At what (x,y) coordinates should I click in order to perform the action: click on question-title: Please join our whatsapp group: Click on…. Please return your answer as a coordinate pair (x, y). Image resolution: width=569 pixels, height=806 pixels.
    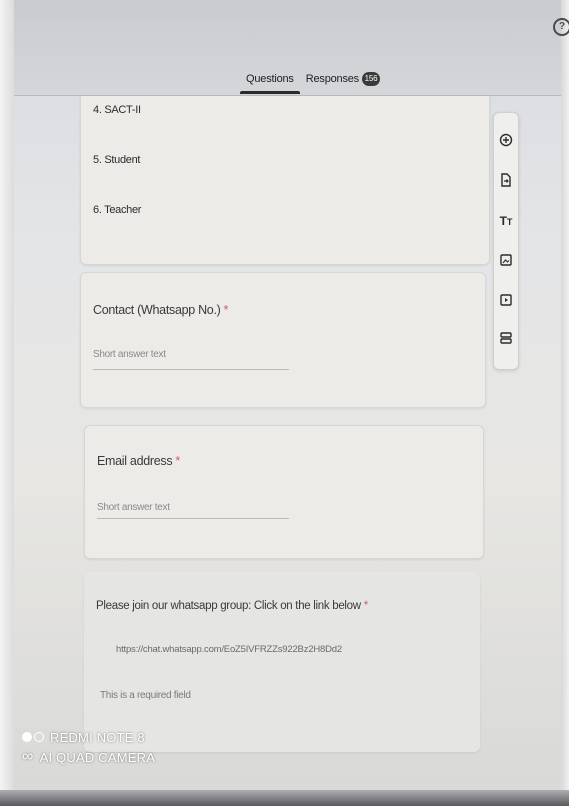
    Looking at the image, I should click on (232, 606).